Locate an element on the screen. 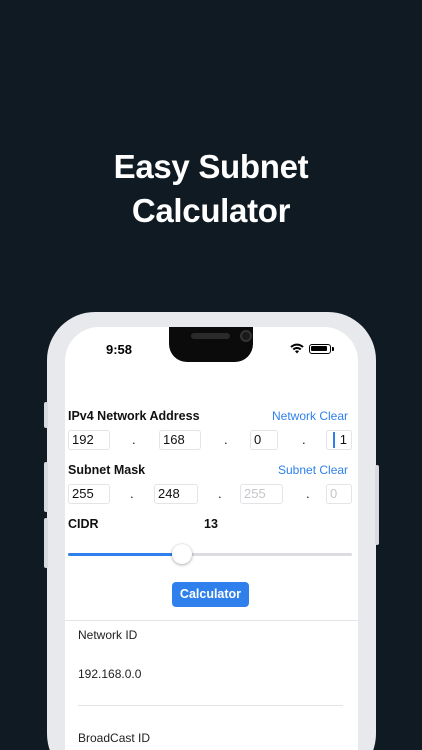 This screenshot has width=422, height=750. volume-up-button is located at coordinates (46, 487).